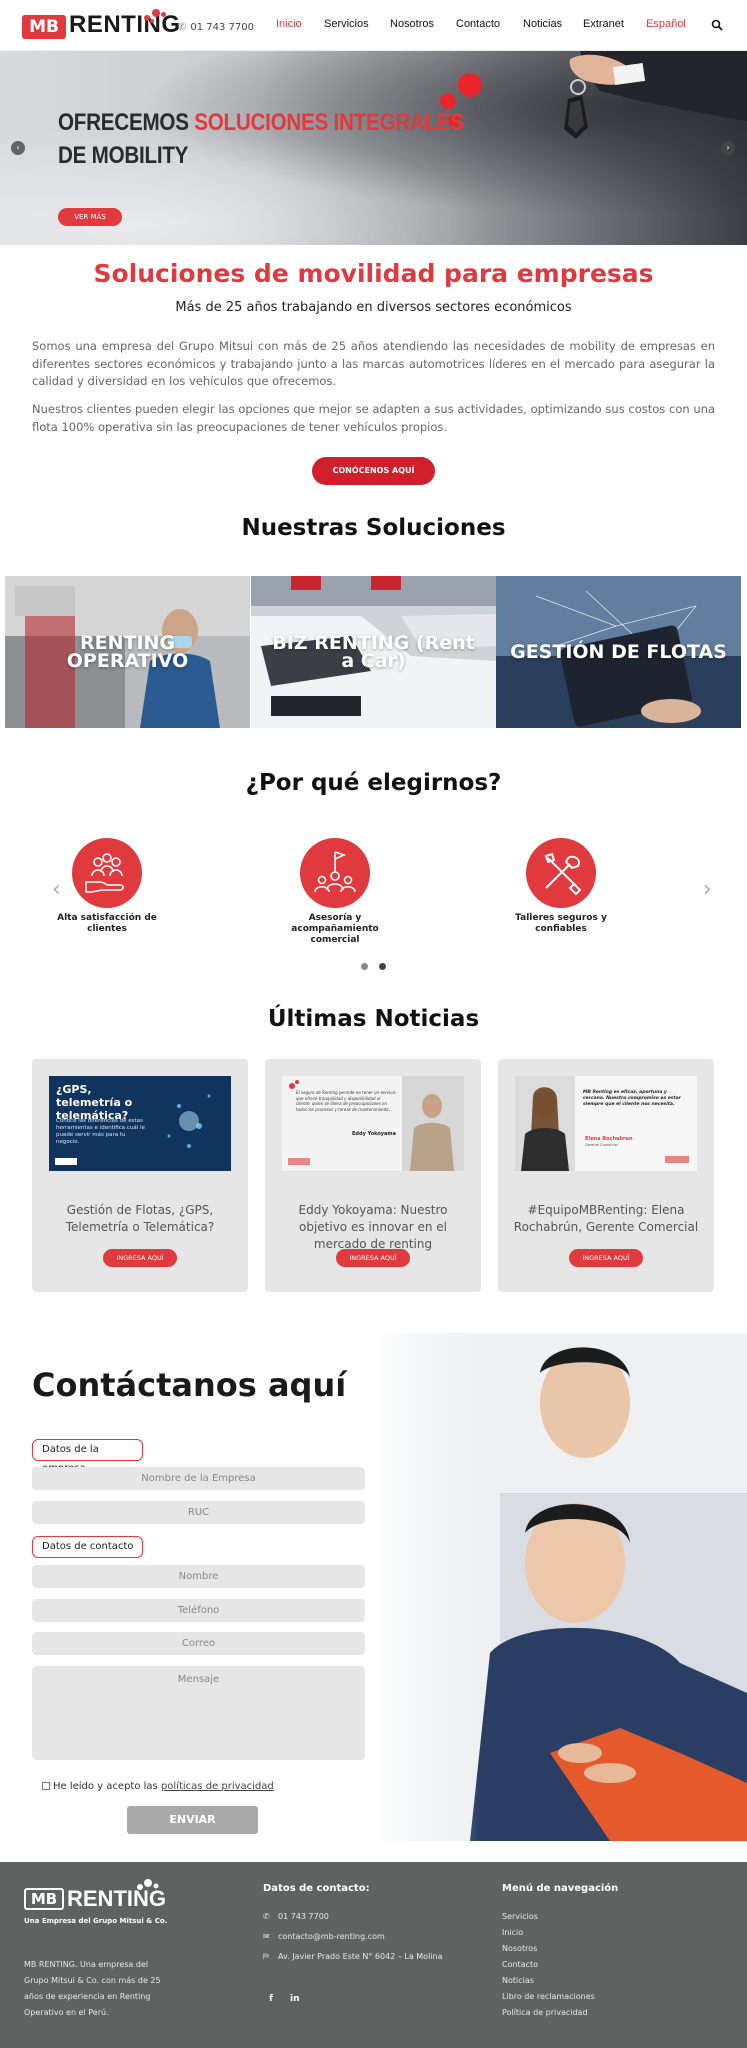 The height and width of the screenshot is (2048, 747). Describe the element at coordinates (373, 1019) in the screenshot. I see `news-title: Últimas Noticias` at that location.